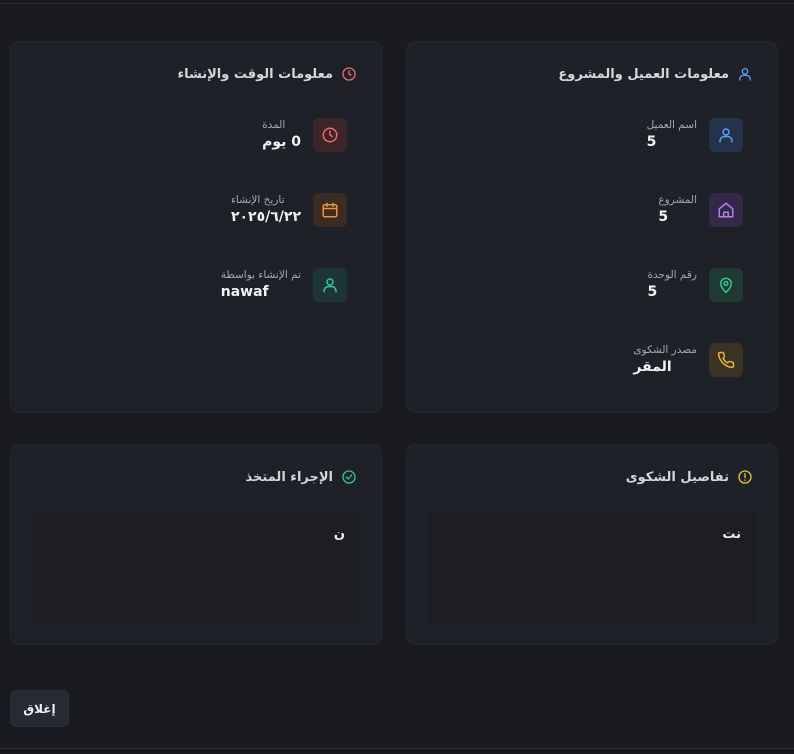 The image size is (794, 754). Describe the element at coordinates (665, 350) in the screenshot. I see `complaint-source-label: مصدر الشكوى` at that location.